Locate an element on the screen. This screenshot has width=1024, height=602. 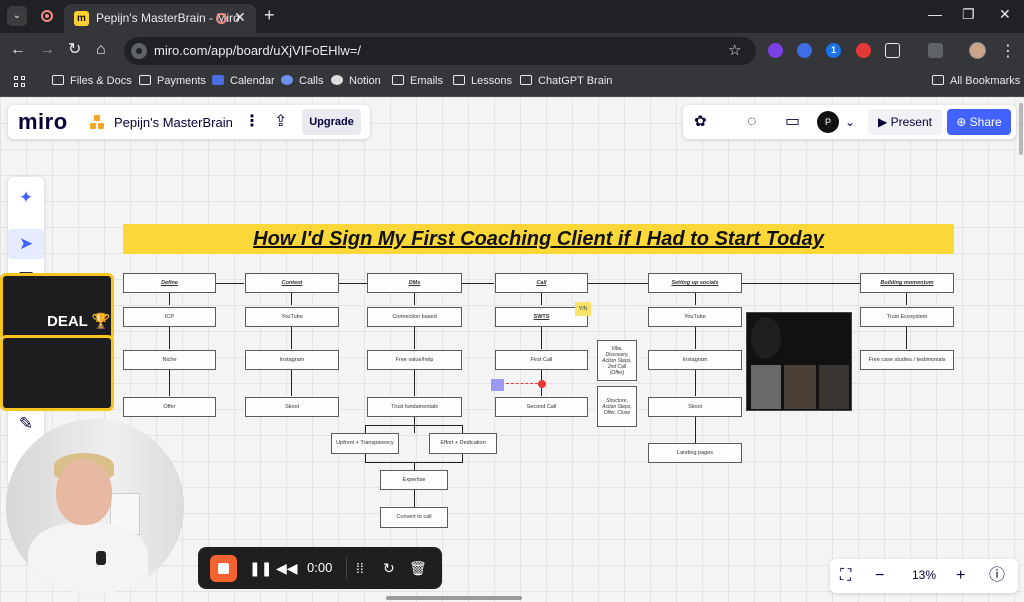
restart-icon: ↻ is located at coordinates (389, 568).